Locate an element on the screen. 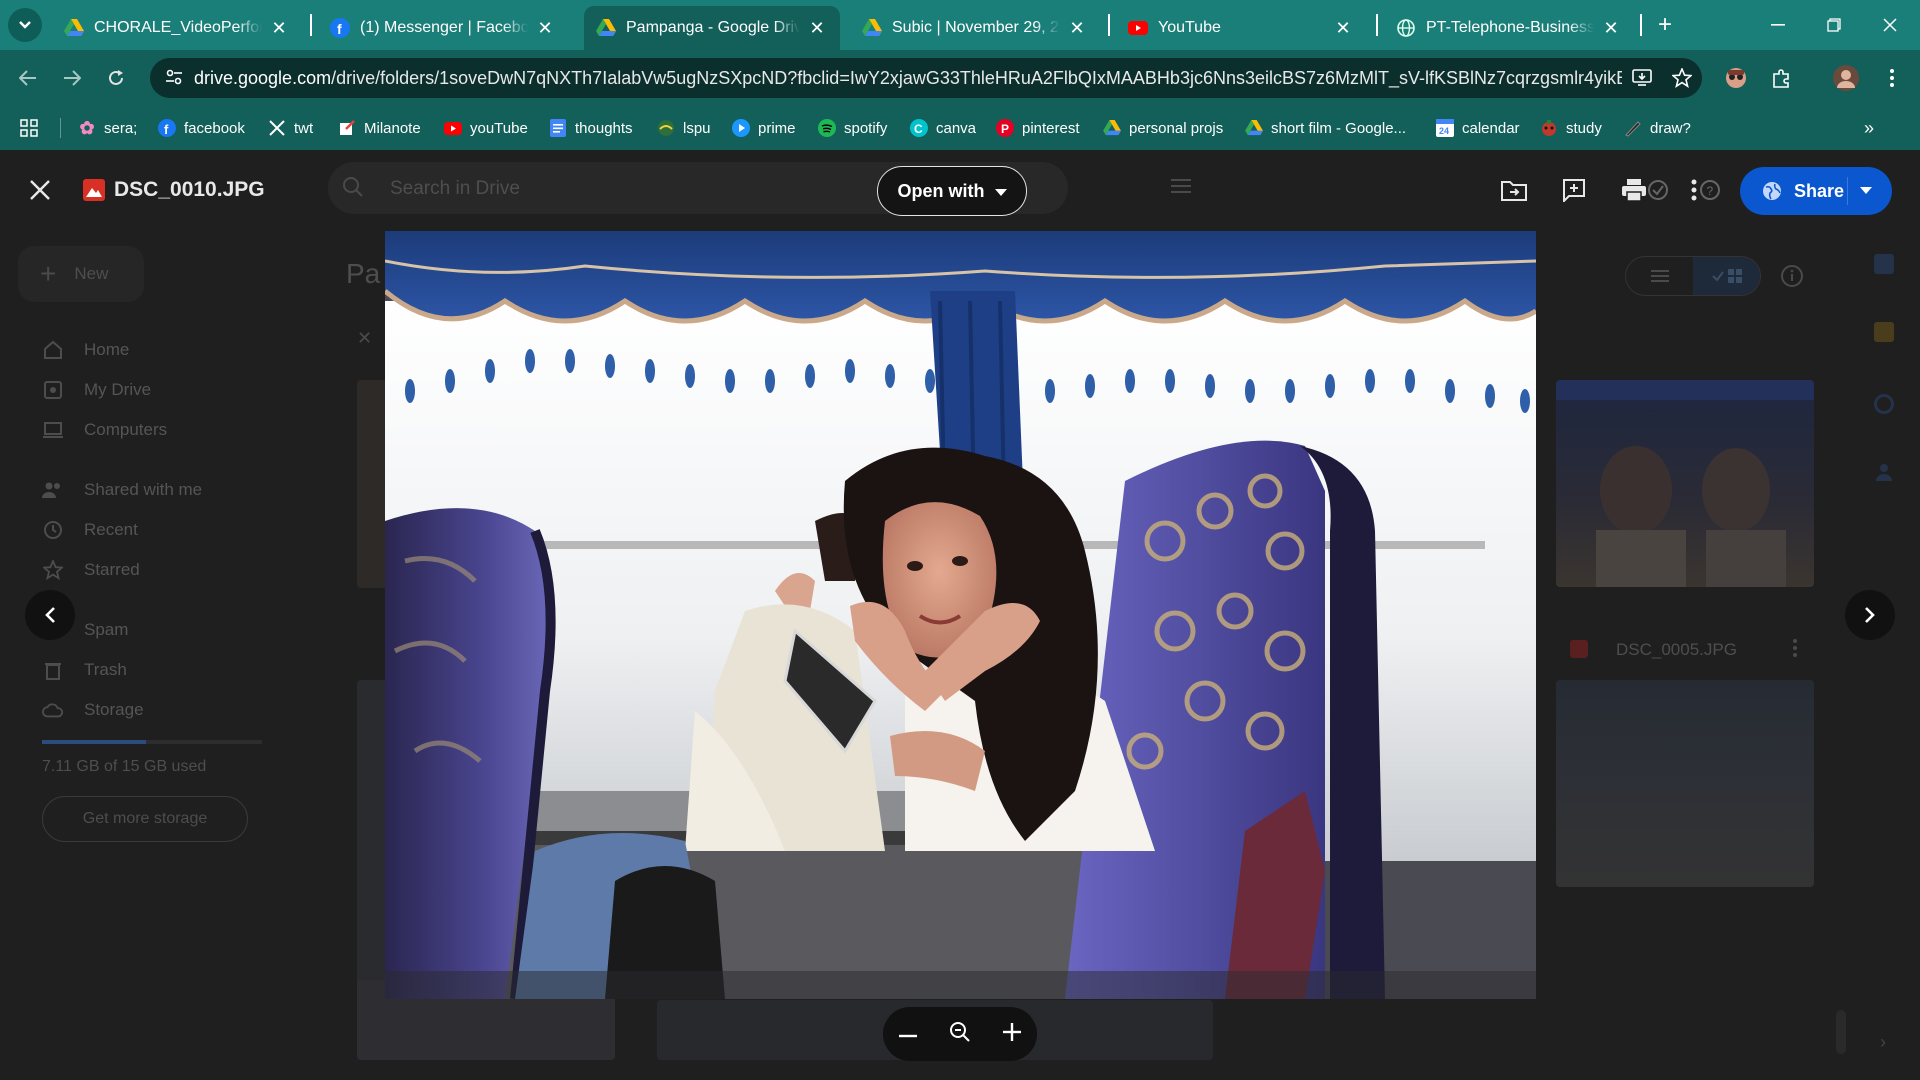  zoom-in-plus-icon is located at coordinates (1012, 1034).